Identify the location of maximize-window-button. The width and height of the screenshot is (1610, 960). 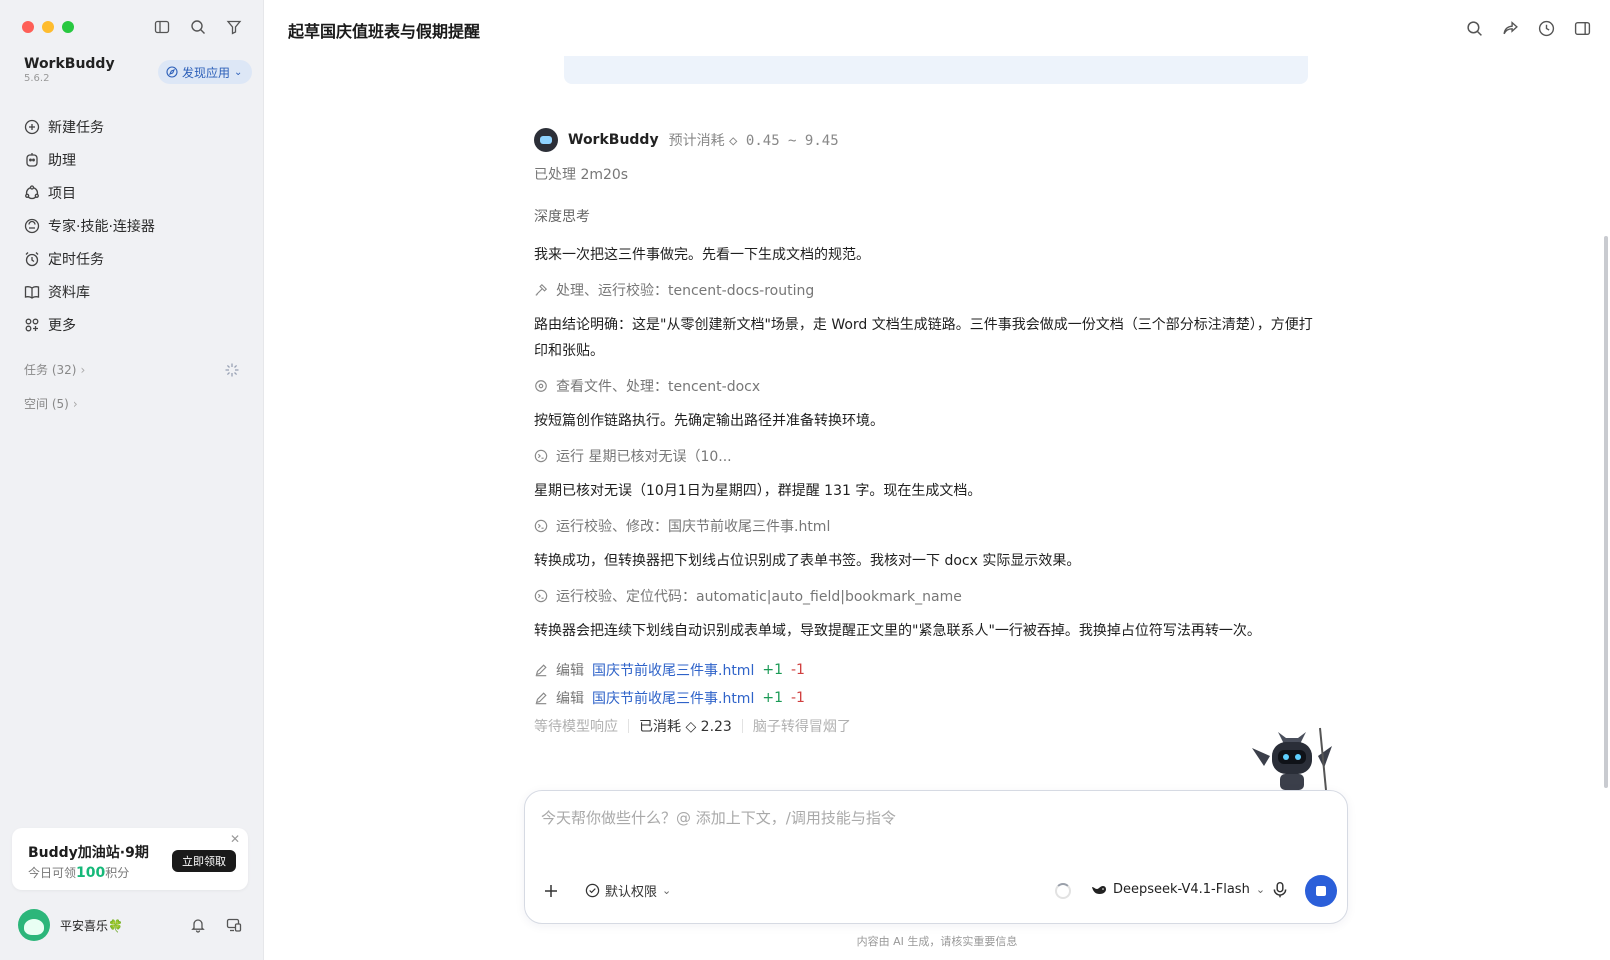
(68, 27).